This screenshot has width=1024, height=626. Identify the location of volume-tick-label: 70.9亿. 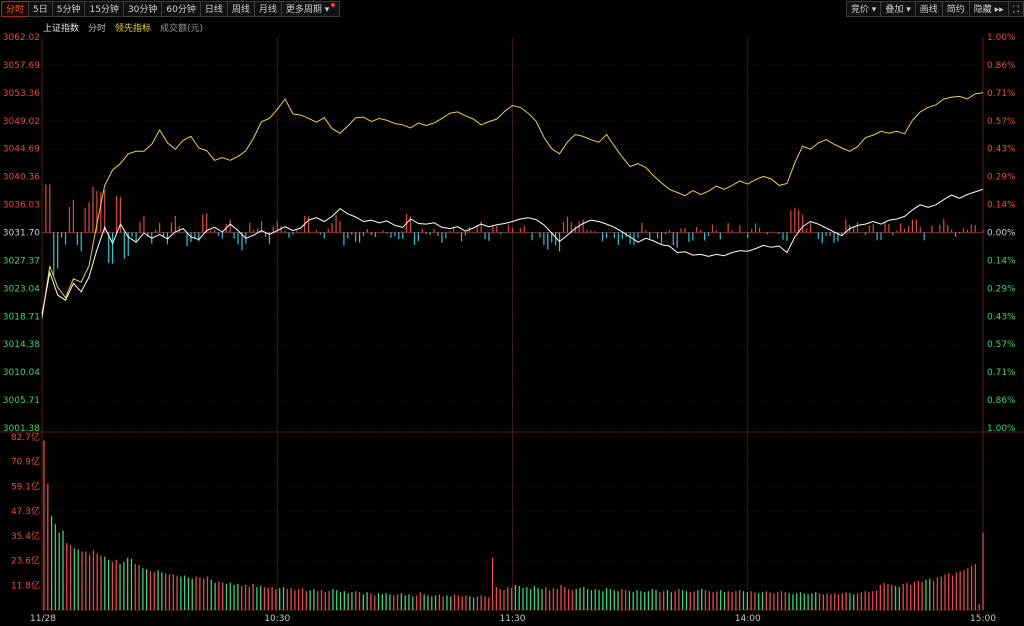
(25, 462).